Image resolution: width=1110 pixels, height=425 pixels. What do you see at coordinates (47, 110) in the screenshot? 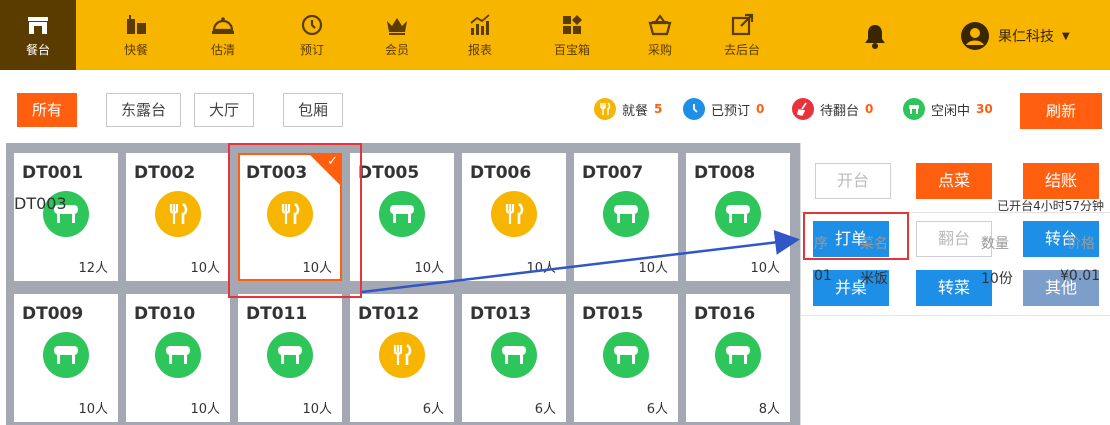
I see `filter-all: 所有` at bounding box center [47, 110].